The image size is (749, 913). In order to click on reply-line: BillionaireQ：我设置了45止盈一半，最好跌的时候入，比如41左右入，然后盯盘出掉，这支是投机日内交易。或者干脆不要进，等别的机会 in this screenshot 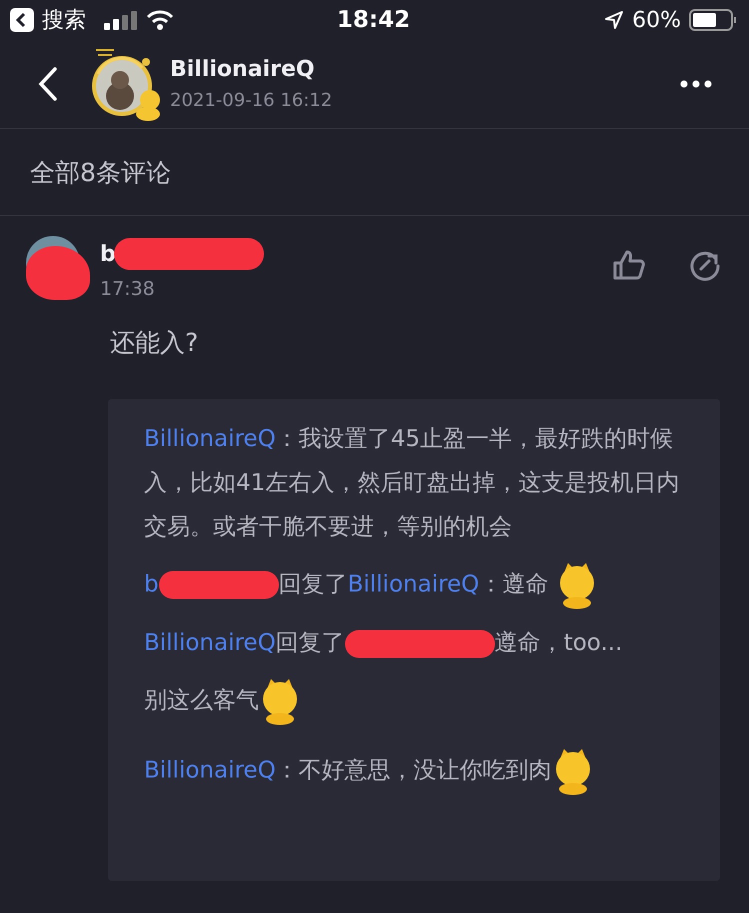, I will do `click(412, 483)`.